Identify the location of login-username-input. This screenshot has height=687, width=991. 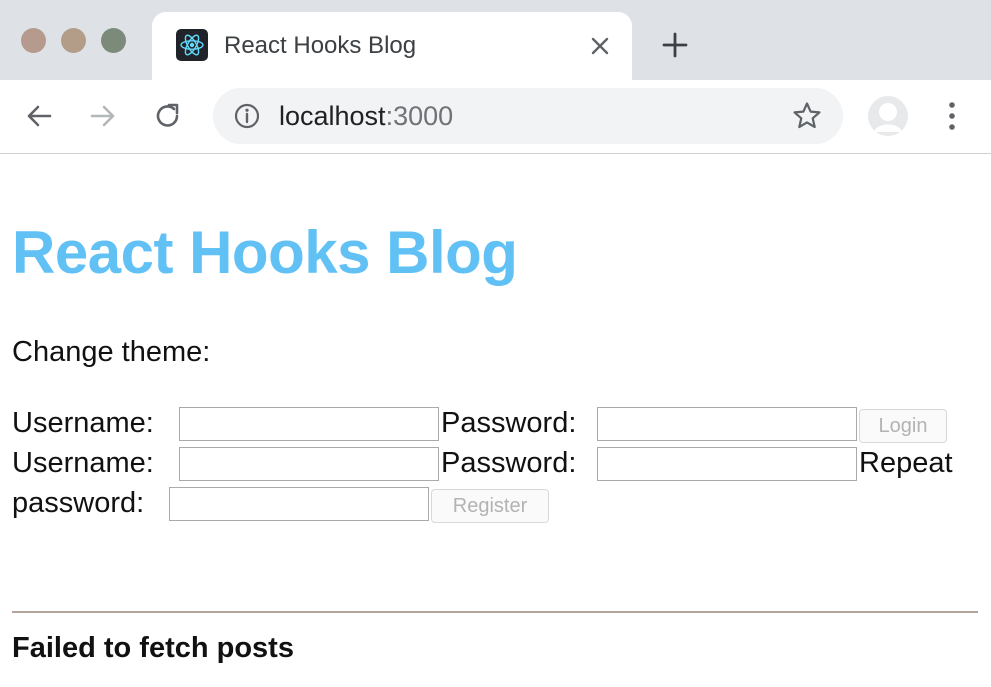
(309, 424).